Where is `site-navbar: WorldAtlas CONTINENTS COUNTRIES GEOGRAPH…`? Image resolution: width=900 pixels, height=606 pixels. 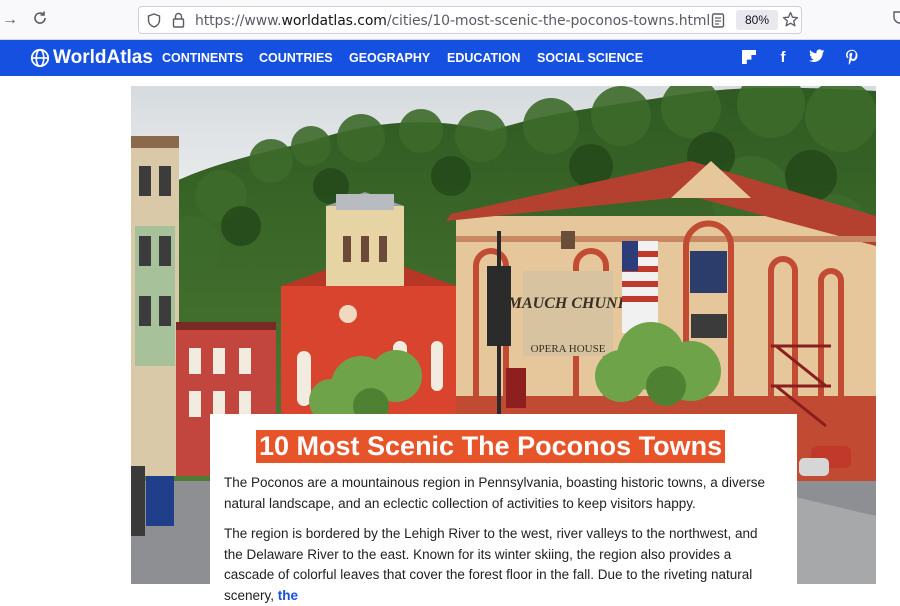
site-navbar: WorldAtlas CONTINENTS COUNTRIES GEOGRAPH… is located at coordinates (450, 58).